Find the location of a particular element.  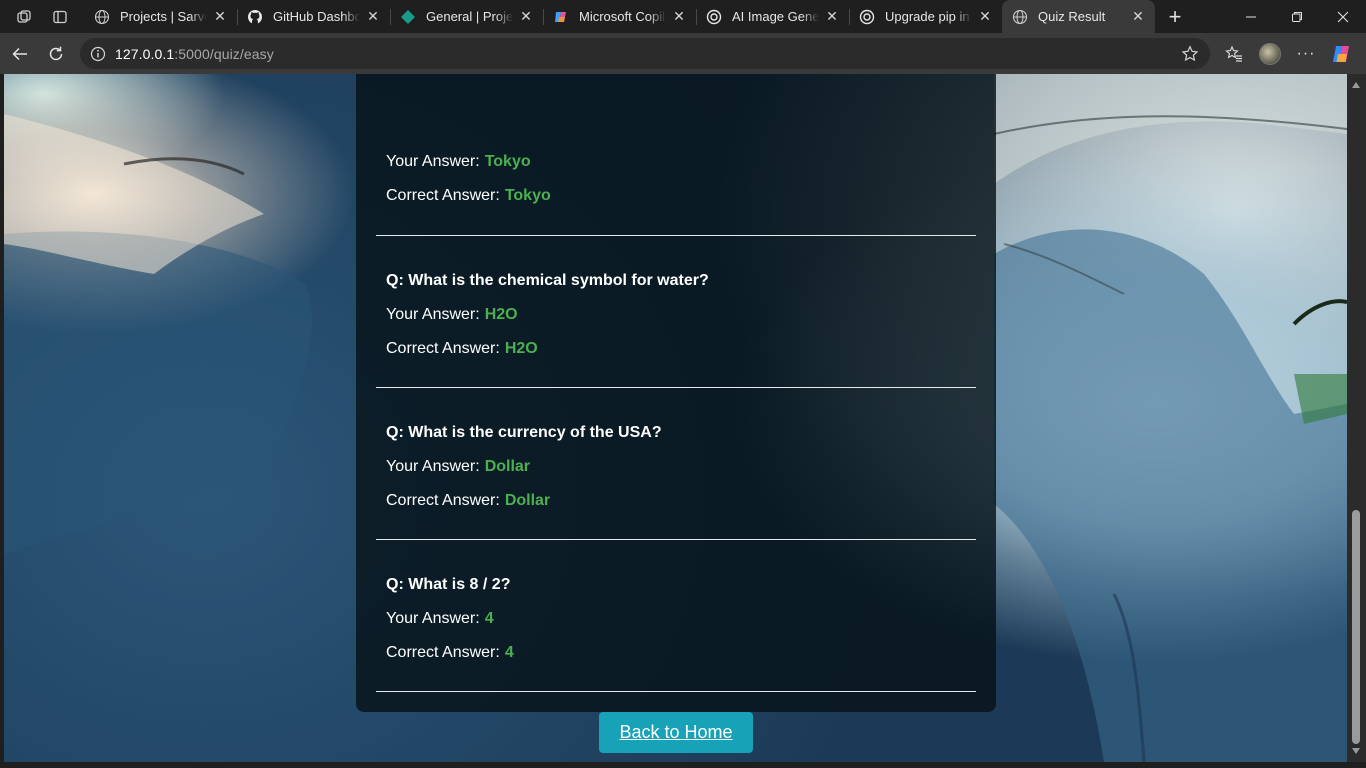

correct-answer-value: Tokyo is located at coordinates (527, 195).